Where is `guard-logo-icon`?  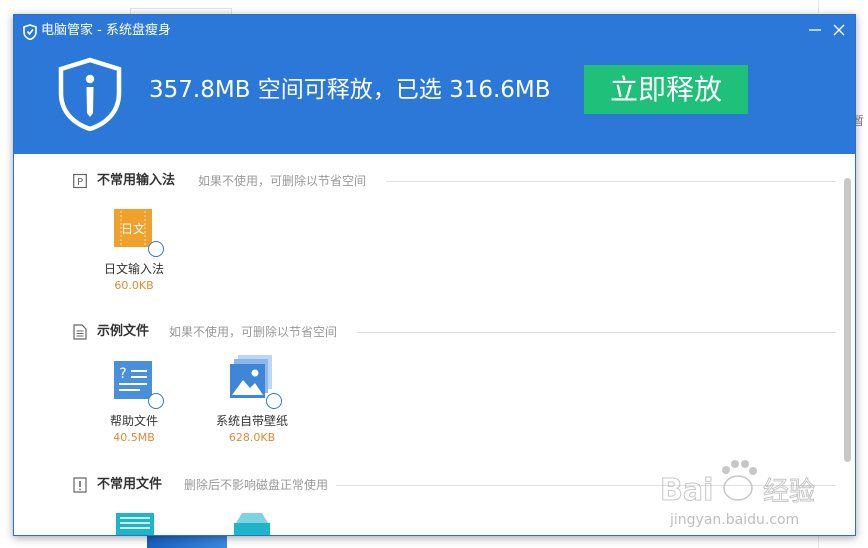
guard-logo-icon is located at coordinates (30, 32).